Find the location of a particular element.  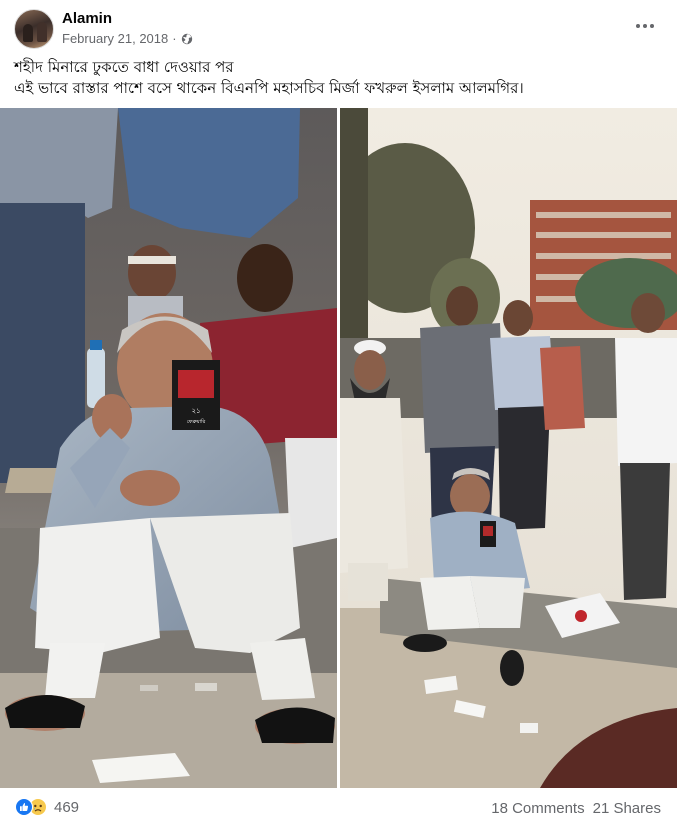

engagement-stats: 18 Comments 21 Shares is located at coordinates (576, 808).